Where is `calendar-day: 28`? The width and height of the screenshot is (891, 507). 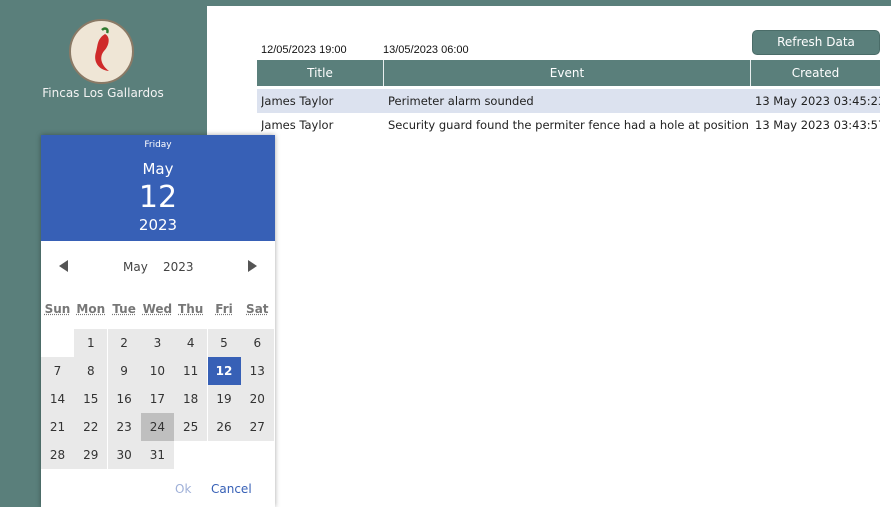 calendar-day: 28 is located at coordinates (57, 455).